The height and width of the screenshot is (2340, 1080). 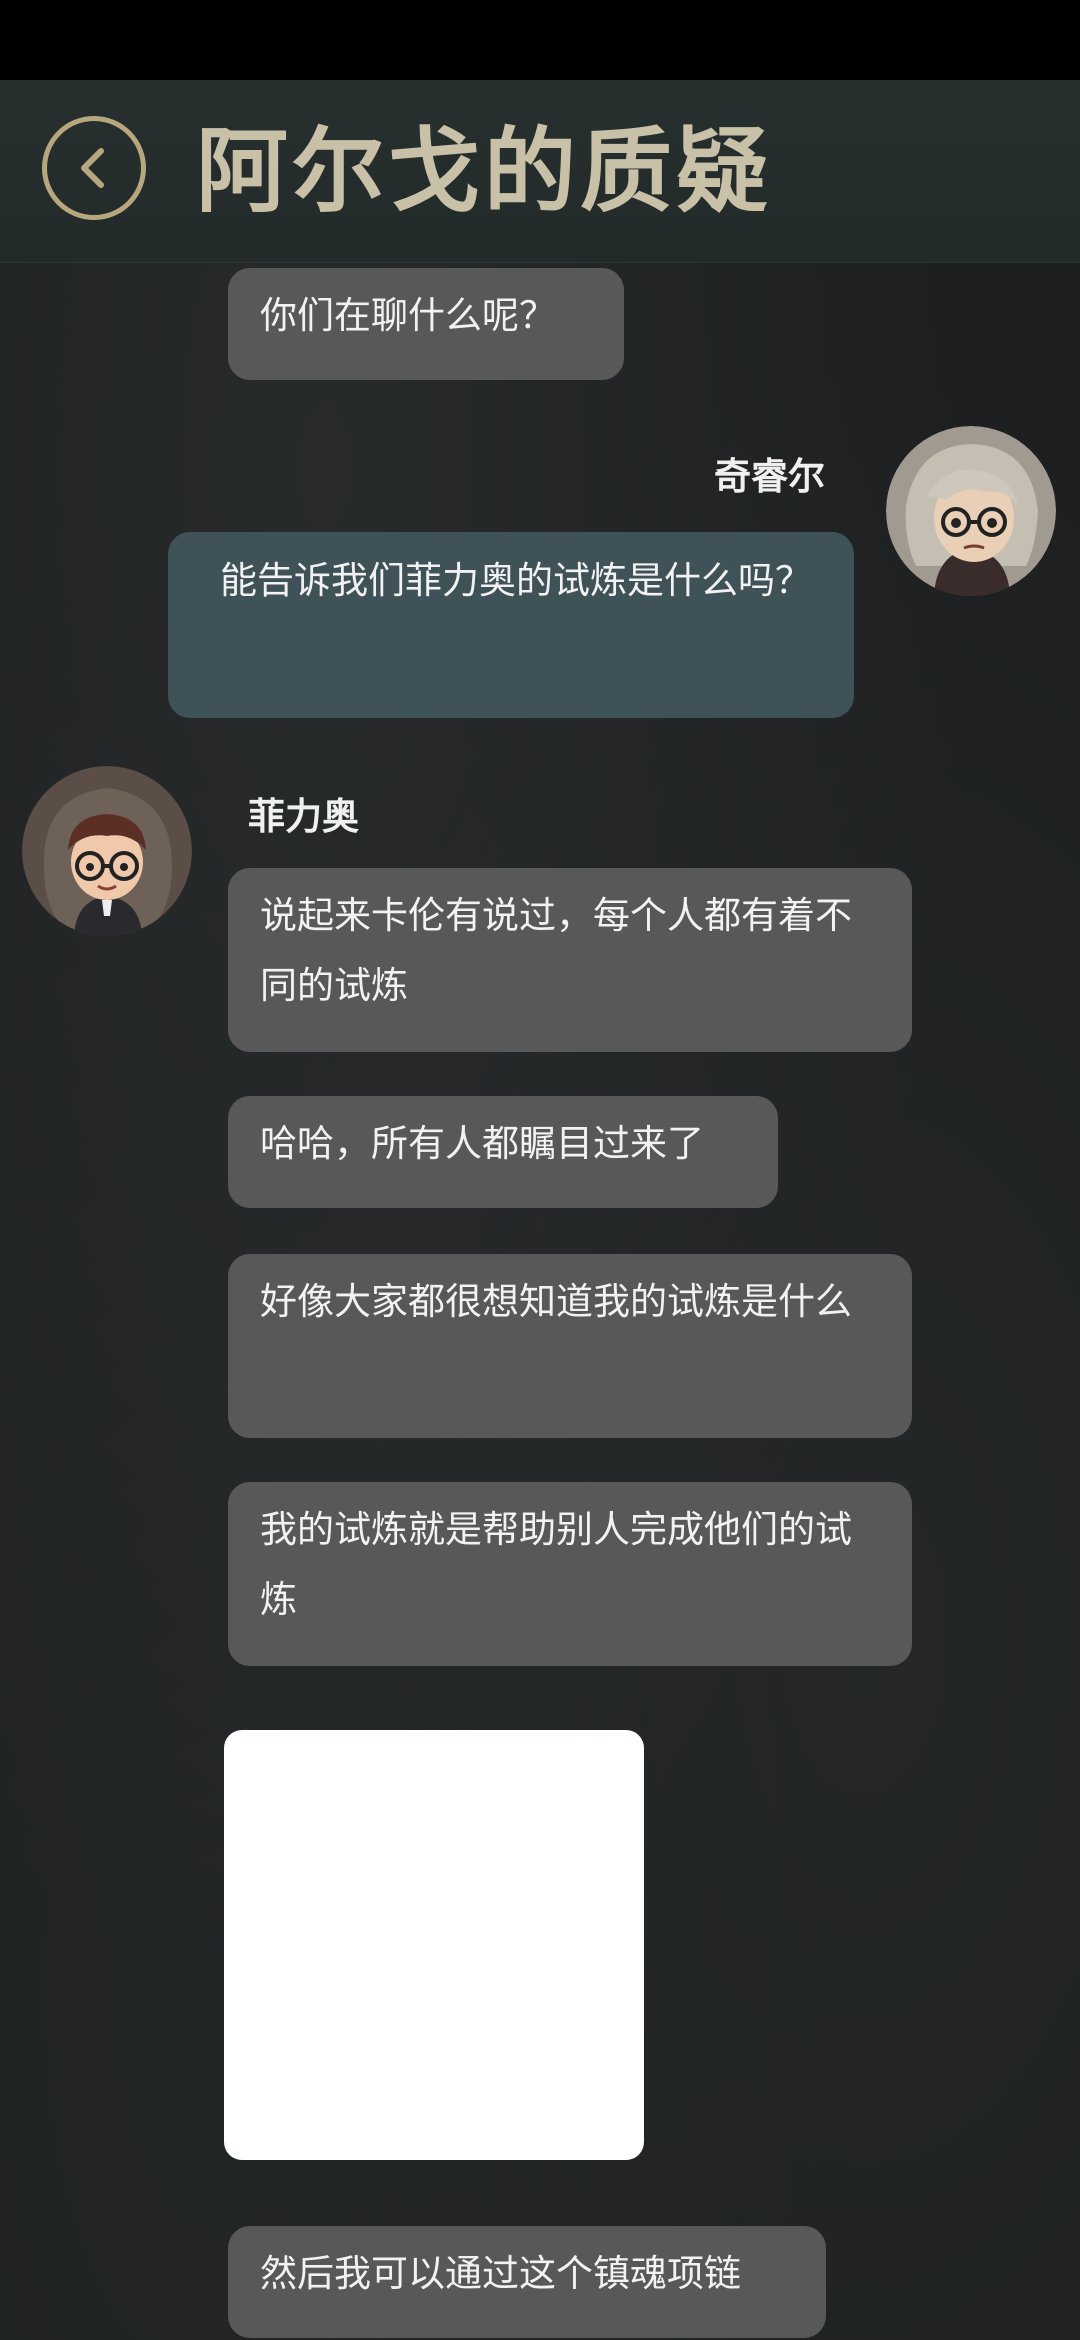 What do you see at coordinates (511, 625) in the screenshot?
I see `message-bubble-self: 能告诉我们菲力奥的试炼是什么吗？` at bounding box center [511, 625].